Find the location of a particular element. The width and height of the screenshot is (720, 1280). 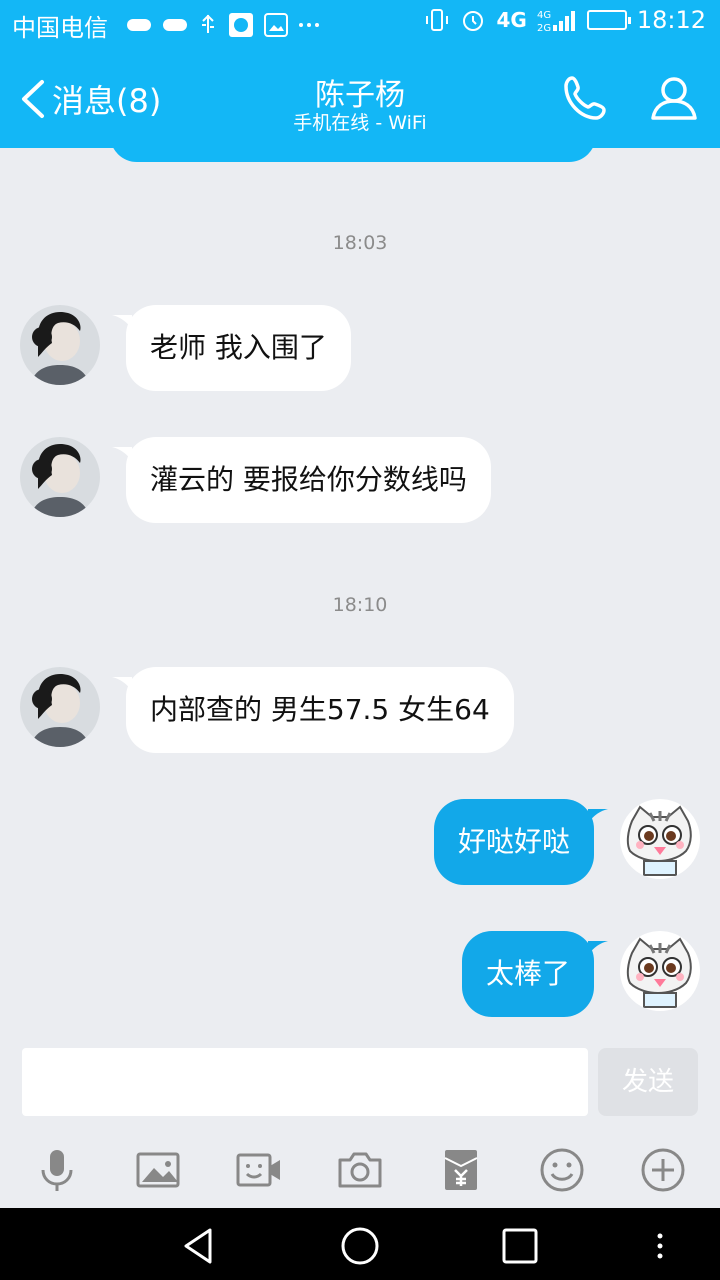

svg-text: 2G is located at coordinates (544, 28).